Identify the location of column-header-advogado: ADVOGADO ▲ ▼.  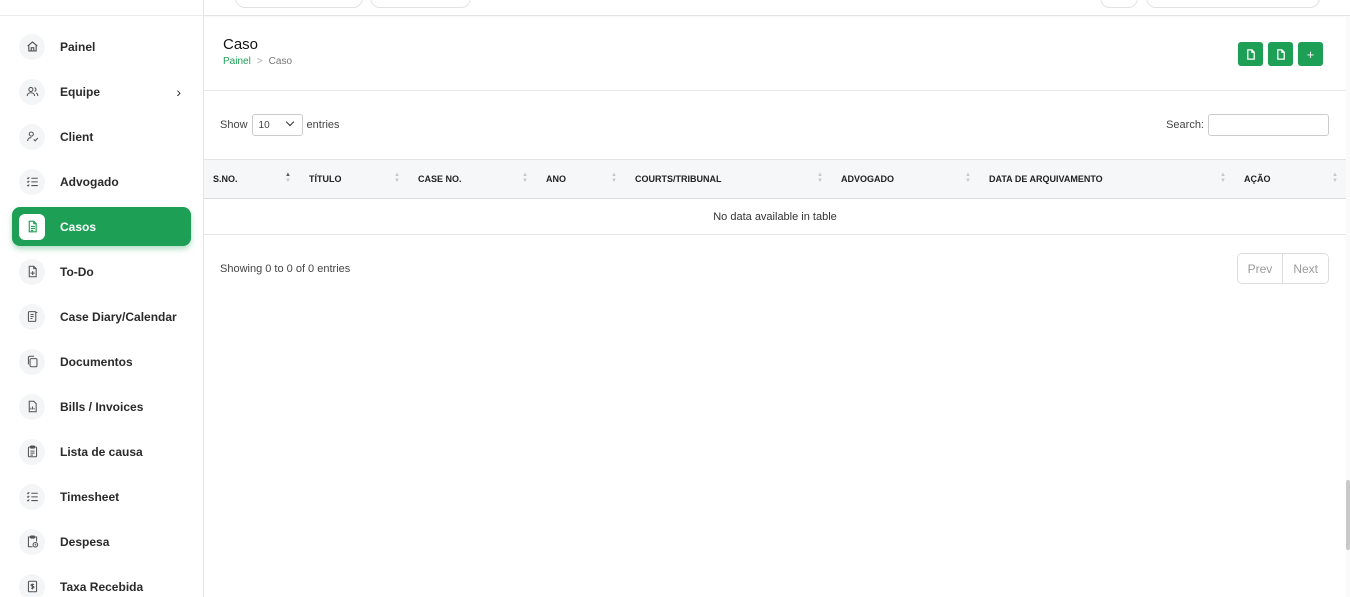
(905, 179).